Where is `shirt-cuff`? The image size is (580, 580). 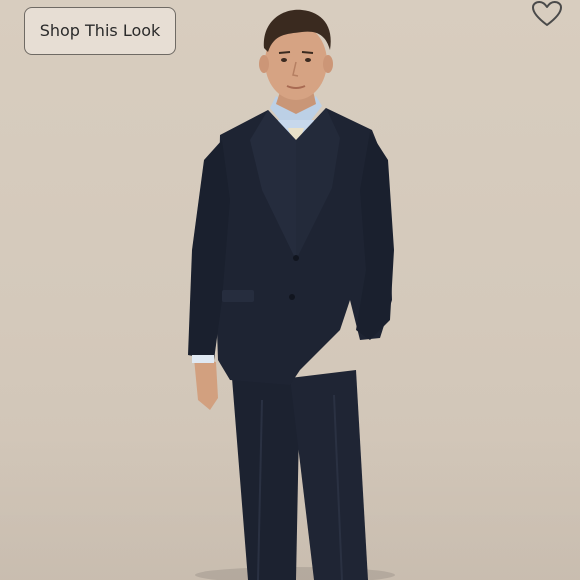 shirt-cuff is located at coordinates (203, 359).